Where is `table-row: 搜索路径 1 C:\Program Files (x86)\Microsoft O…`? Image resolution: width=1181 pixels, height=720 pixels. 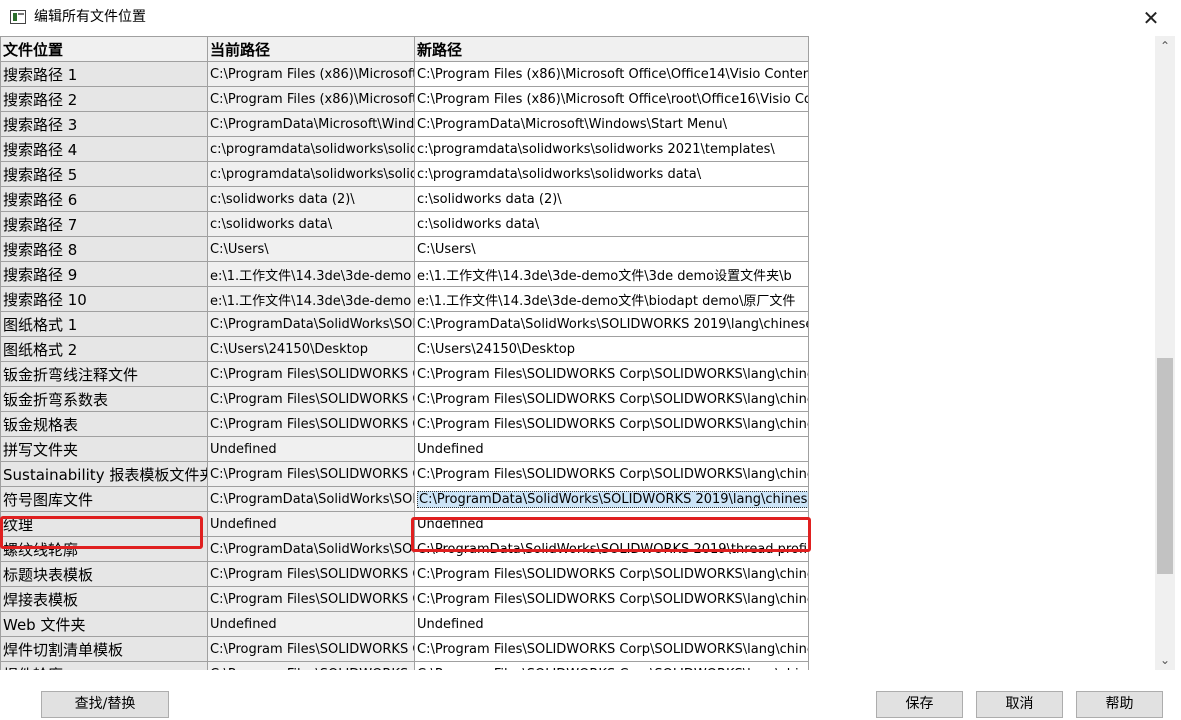 table-row: 搜索路径 1 C:\Program Files (x86)\Microsoft O… is located at coordinates (404, 74).